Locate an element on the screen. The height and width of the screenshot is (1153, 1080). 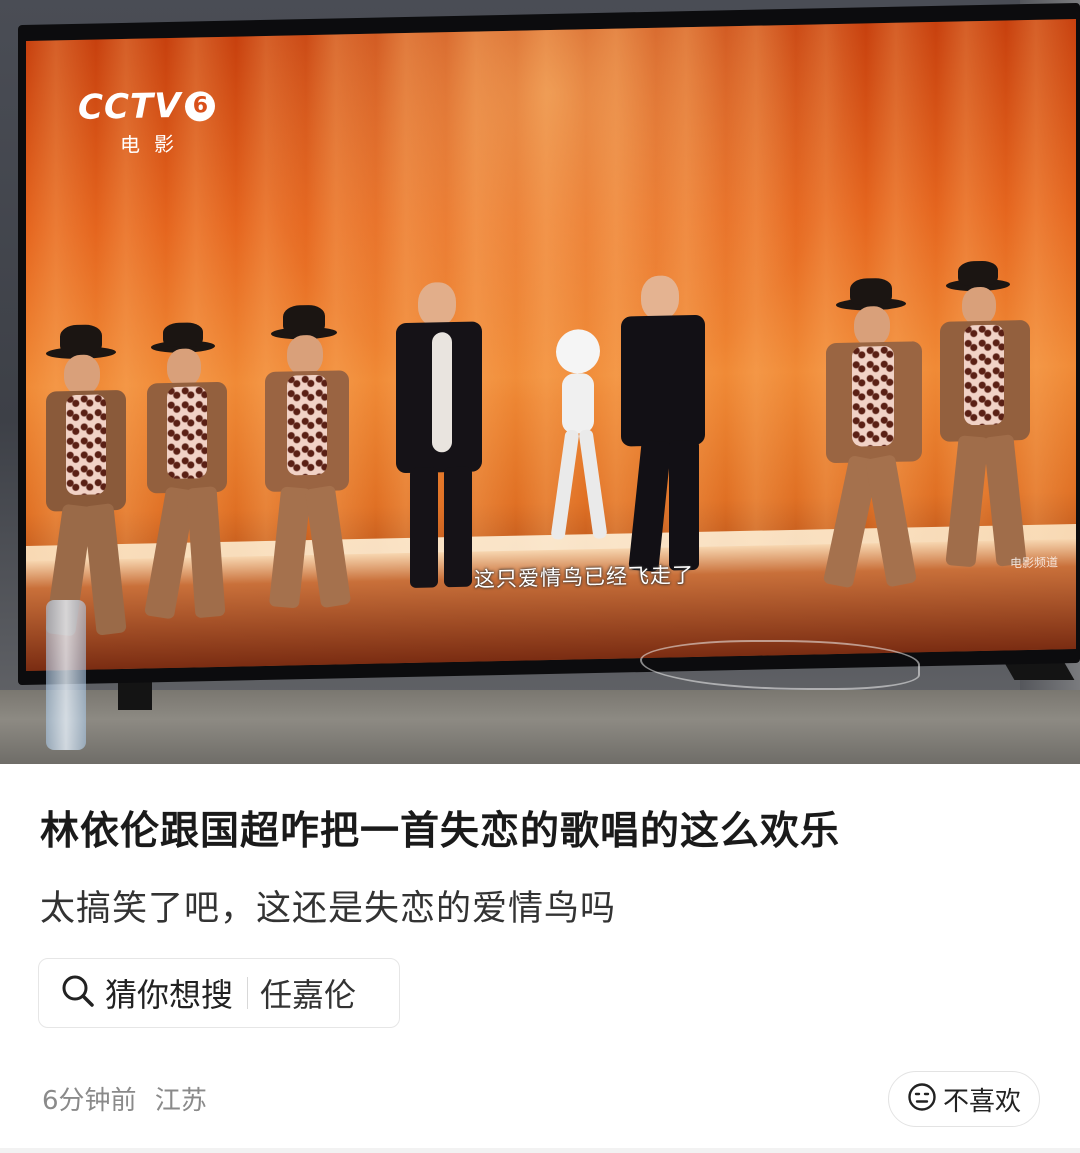
logo-subtext: 电影 is located at coordinates (154, 144).